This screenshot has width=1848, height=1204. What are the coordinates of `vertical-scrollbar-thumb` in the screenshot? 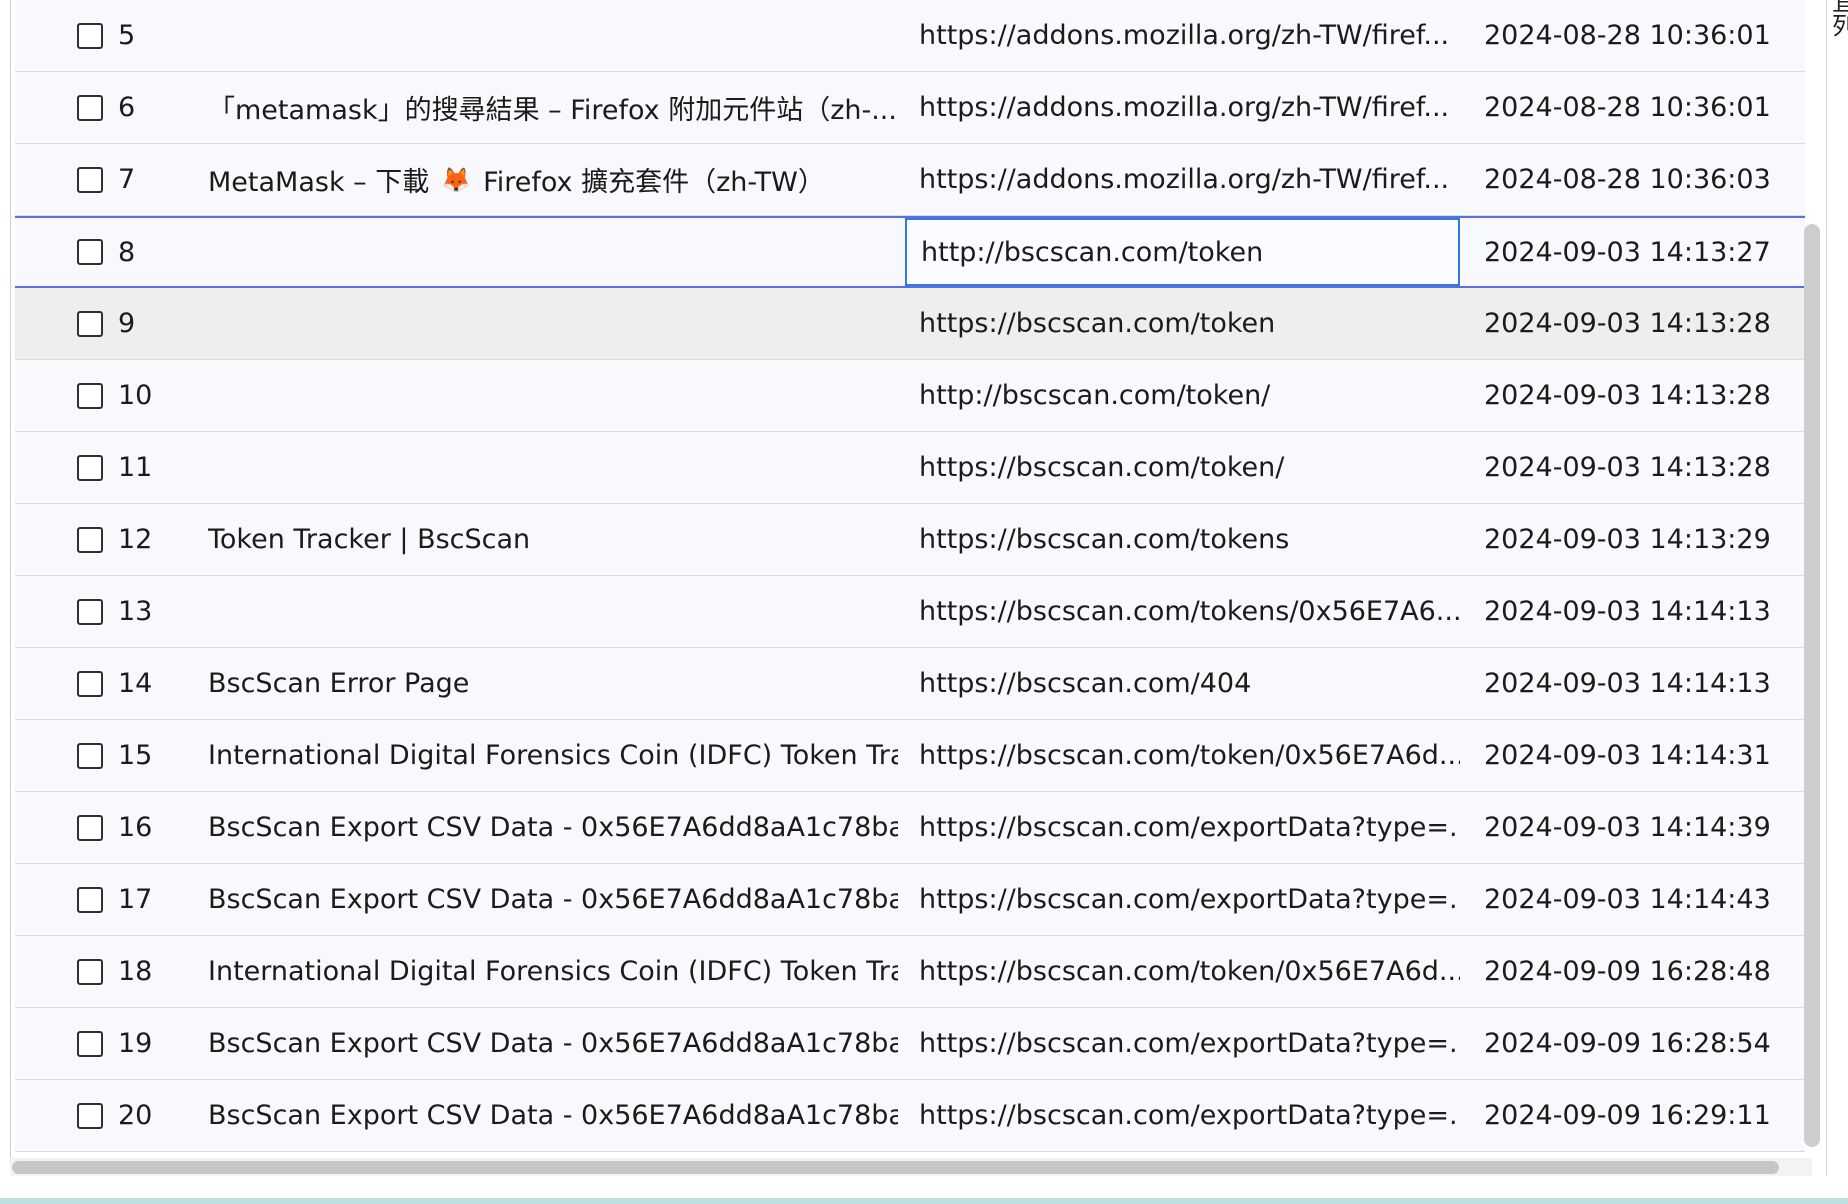 It's located at (1812, 685).